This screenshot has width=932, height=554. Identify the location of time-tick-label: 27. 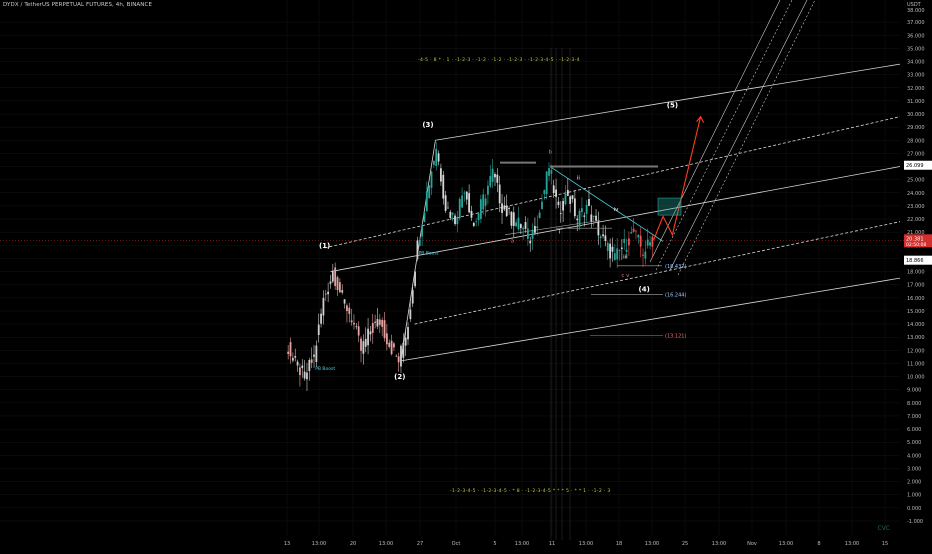
(420, 544).